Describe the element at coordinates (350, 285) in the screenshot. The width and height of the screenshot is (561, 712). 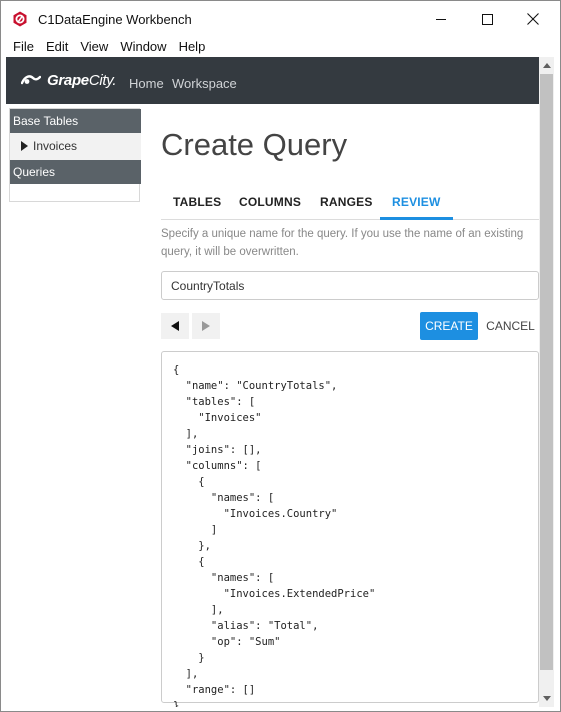
I see `query-name-input` at that location.